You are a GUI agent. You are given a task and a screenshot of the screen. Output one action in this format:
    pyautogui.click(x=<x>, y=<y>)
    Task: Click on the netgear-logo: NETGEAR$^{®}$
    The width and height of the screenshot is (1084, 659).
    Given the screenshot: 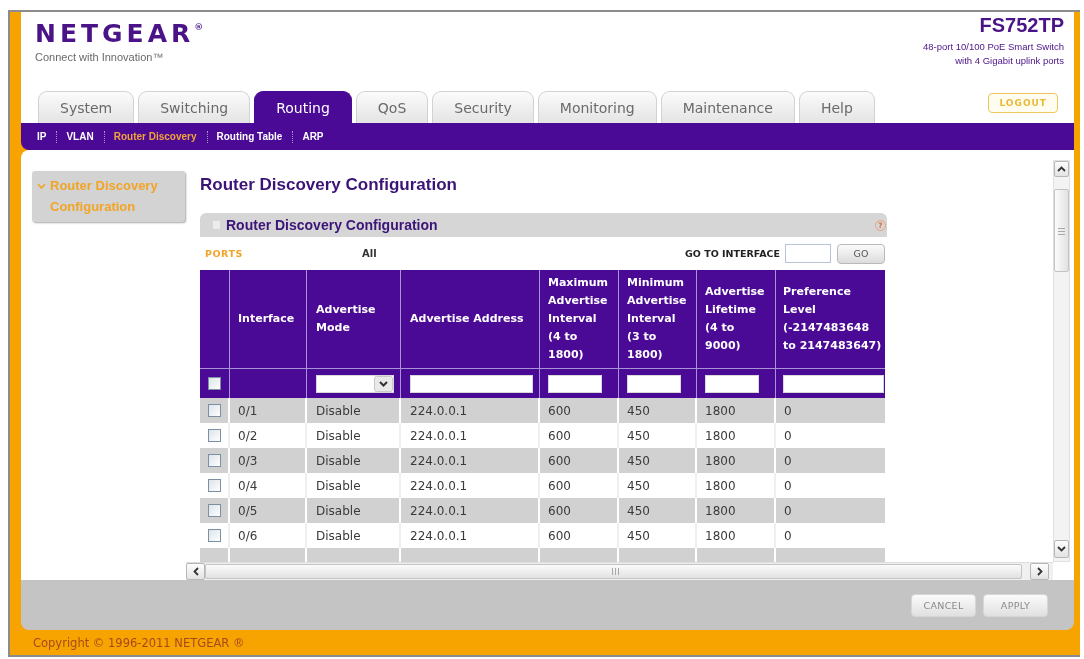 What is the action you would take?
    pyautogui.click(x=119, y=34)
    